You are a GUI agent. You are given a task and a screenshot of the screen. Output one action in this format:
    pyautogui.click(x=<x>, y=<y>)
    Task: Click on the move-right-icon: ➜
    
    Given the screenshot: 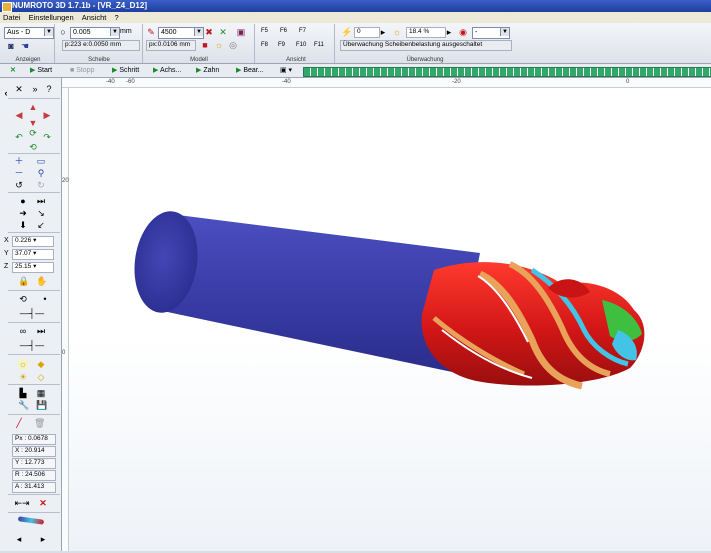 What is the action you would take?
    pyautogui.click(x=23, y=213)
    